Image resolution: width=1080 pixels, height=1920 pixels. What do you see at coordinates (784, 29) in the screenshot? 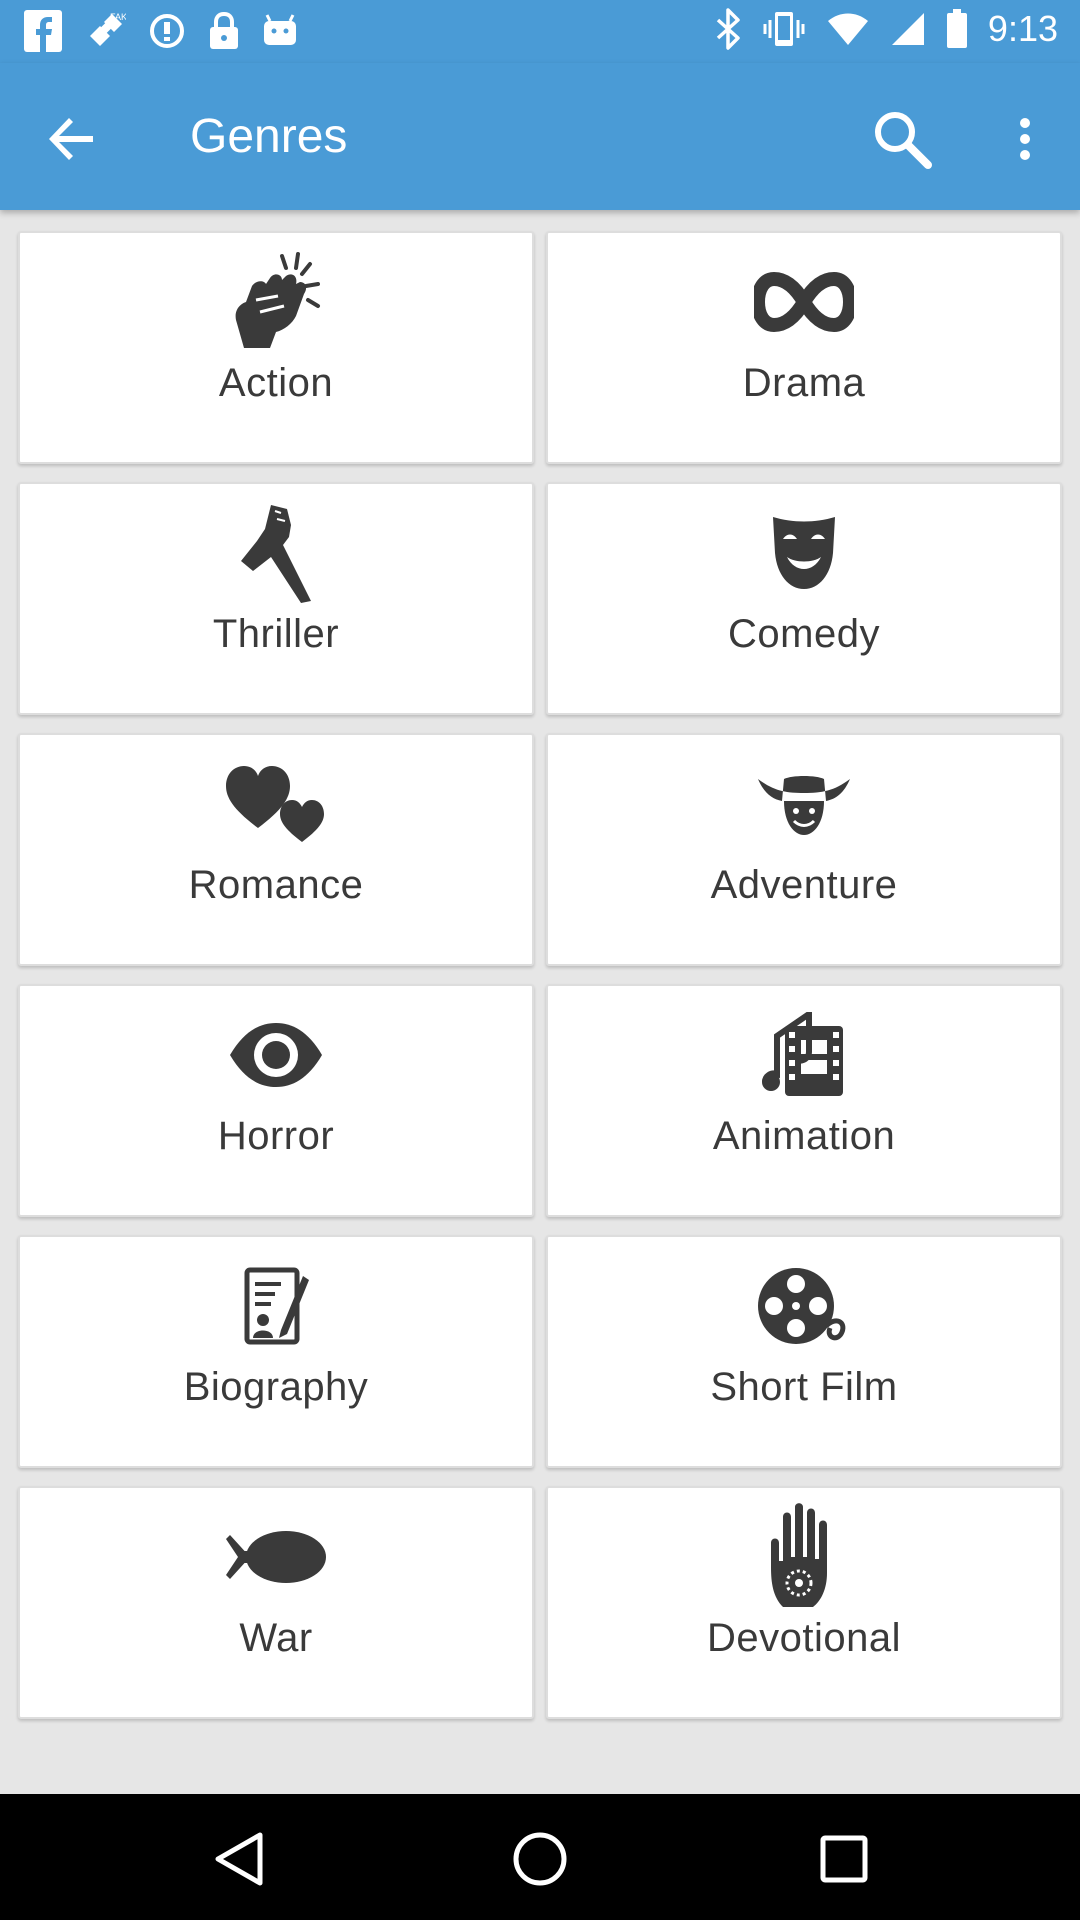
I see `vibrate-icon` at bounding box center [784, 29].